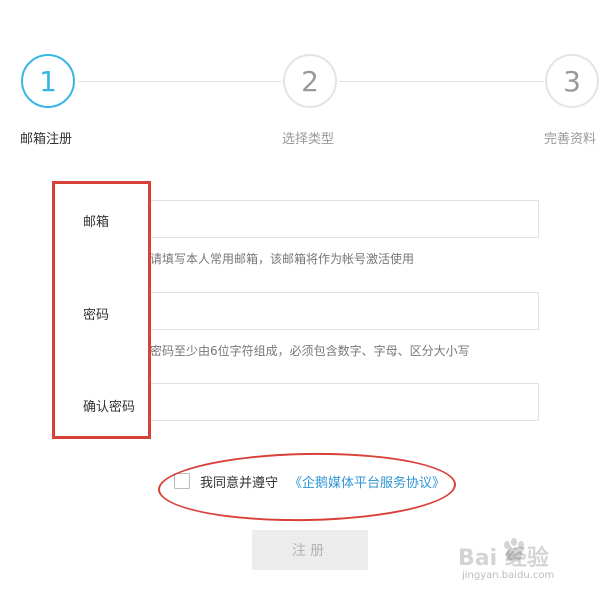  Describe the element at coordinates (343, 311) in the screenshot. I see `password-input` at that location.